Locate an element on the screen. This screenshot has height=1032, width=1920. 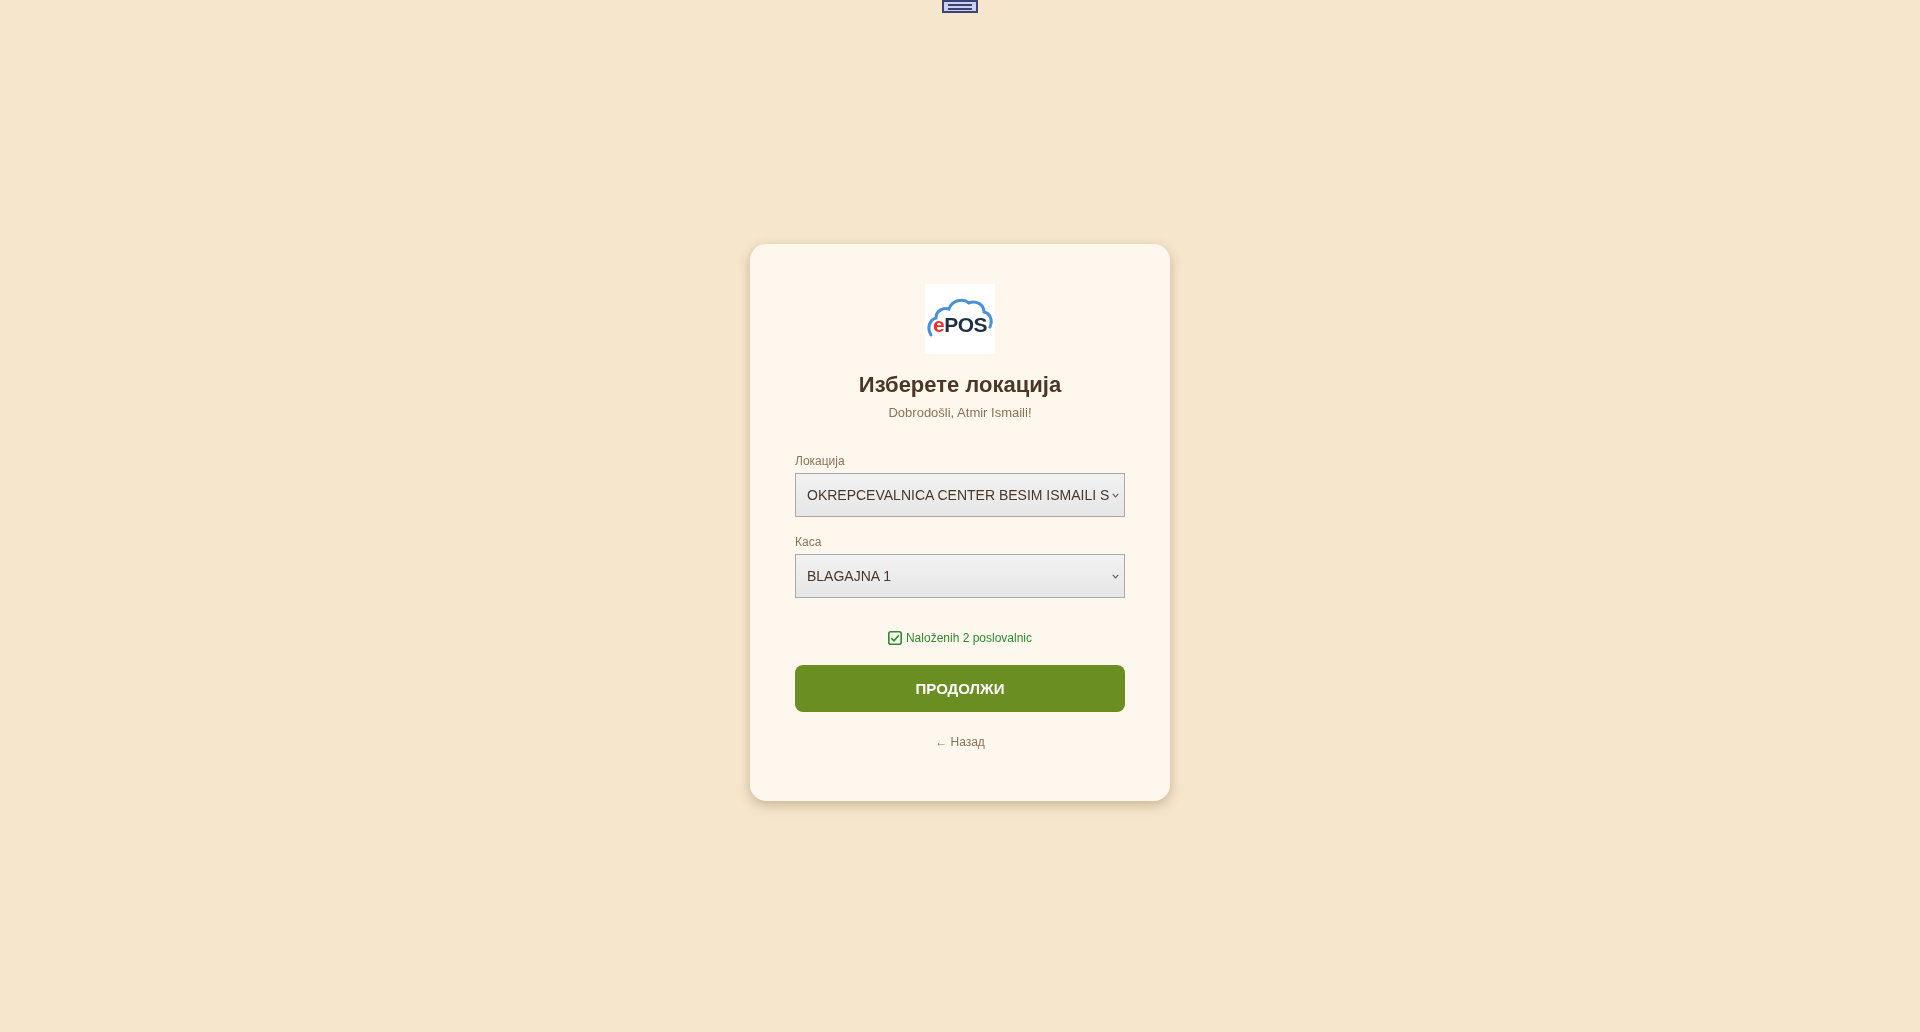
status-text: Naloženih 2 poslovalnic is located at coordinates (969, 638).